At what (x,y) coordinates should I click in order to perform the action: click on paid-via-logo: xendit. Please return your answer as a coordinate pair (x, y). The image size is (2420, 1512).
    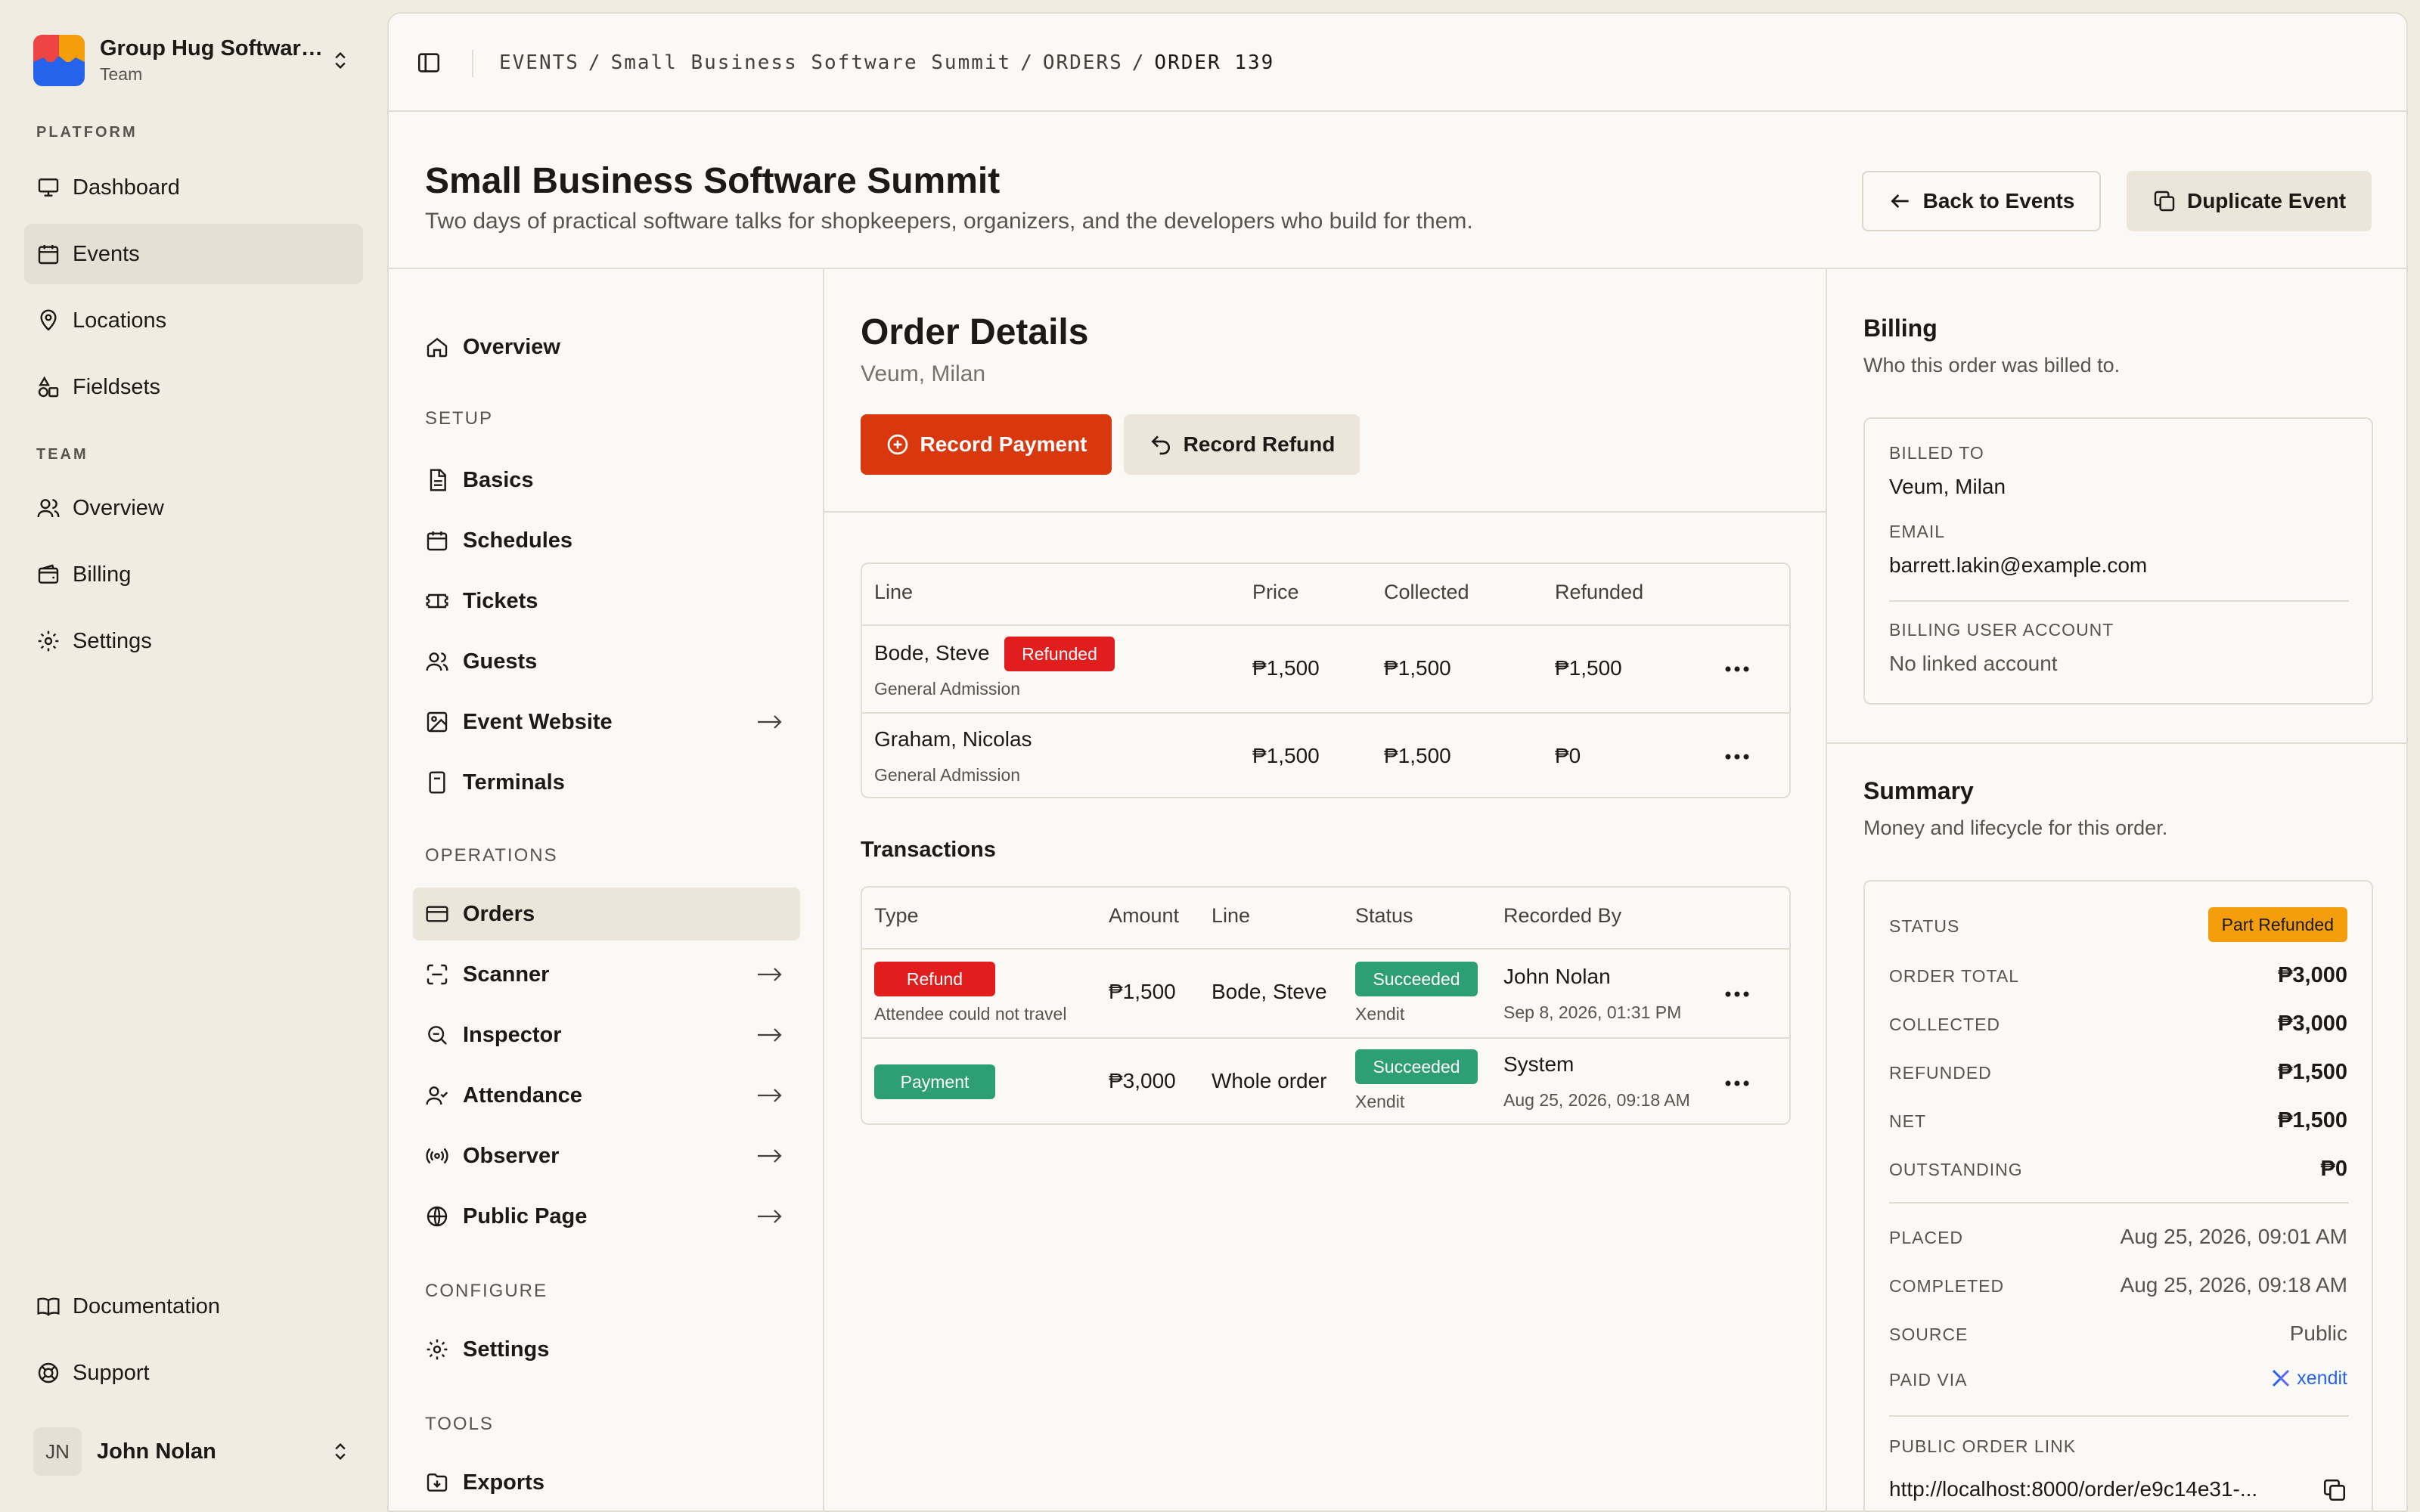
    Looking at the image, I should click on (2308, 1378).